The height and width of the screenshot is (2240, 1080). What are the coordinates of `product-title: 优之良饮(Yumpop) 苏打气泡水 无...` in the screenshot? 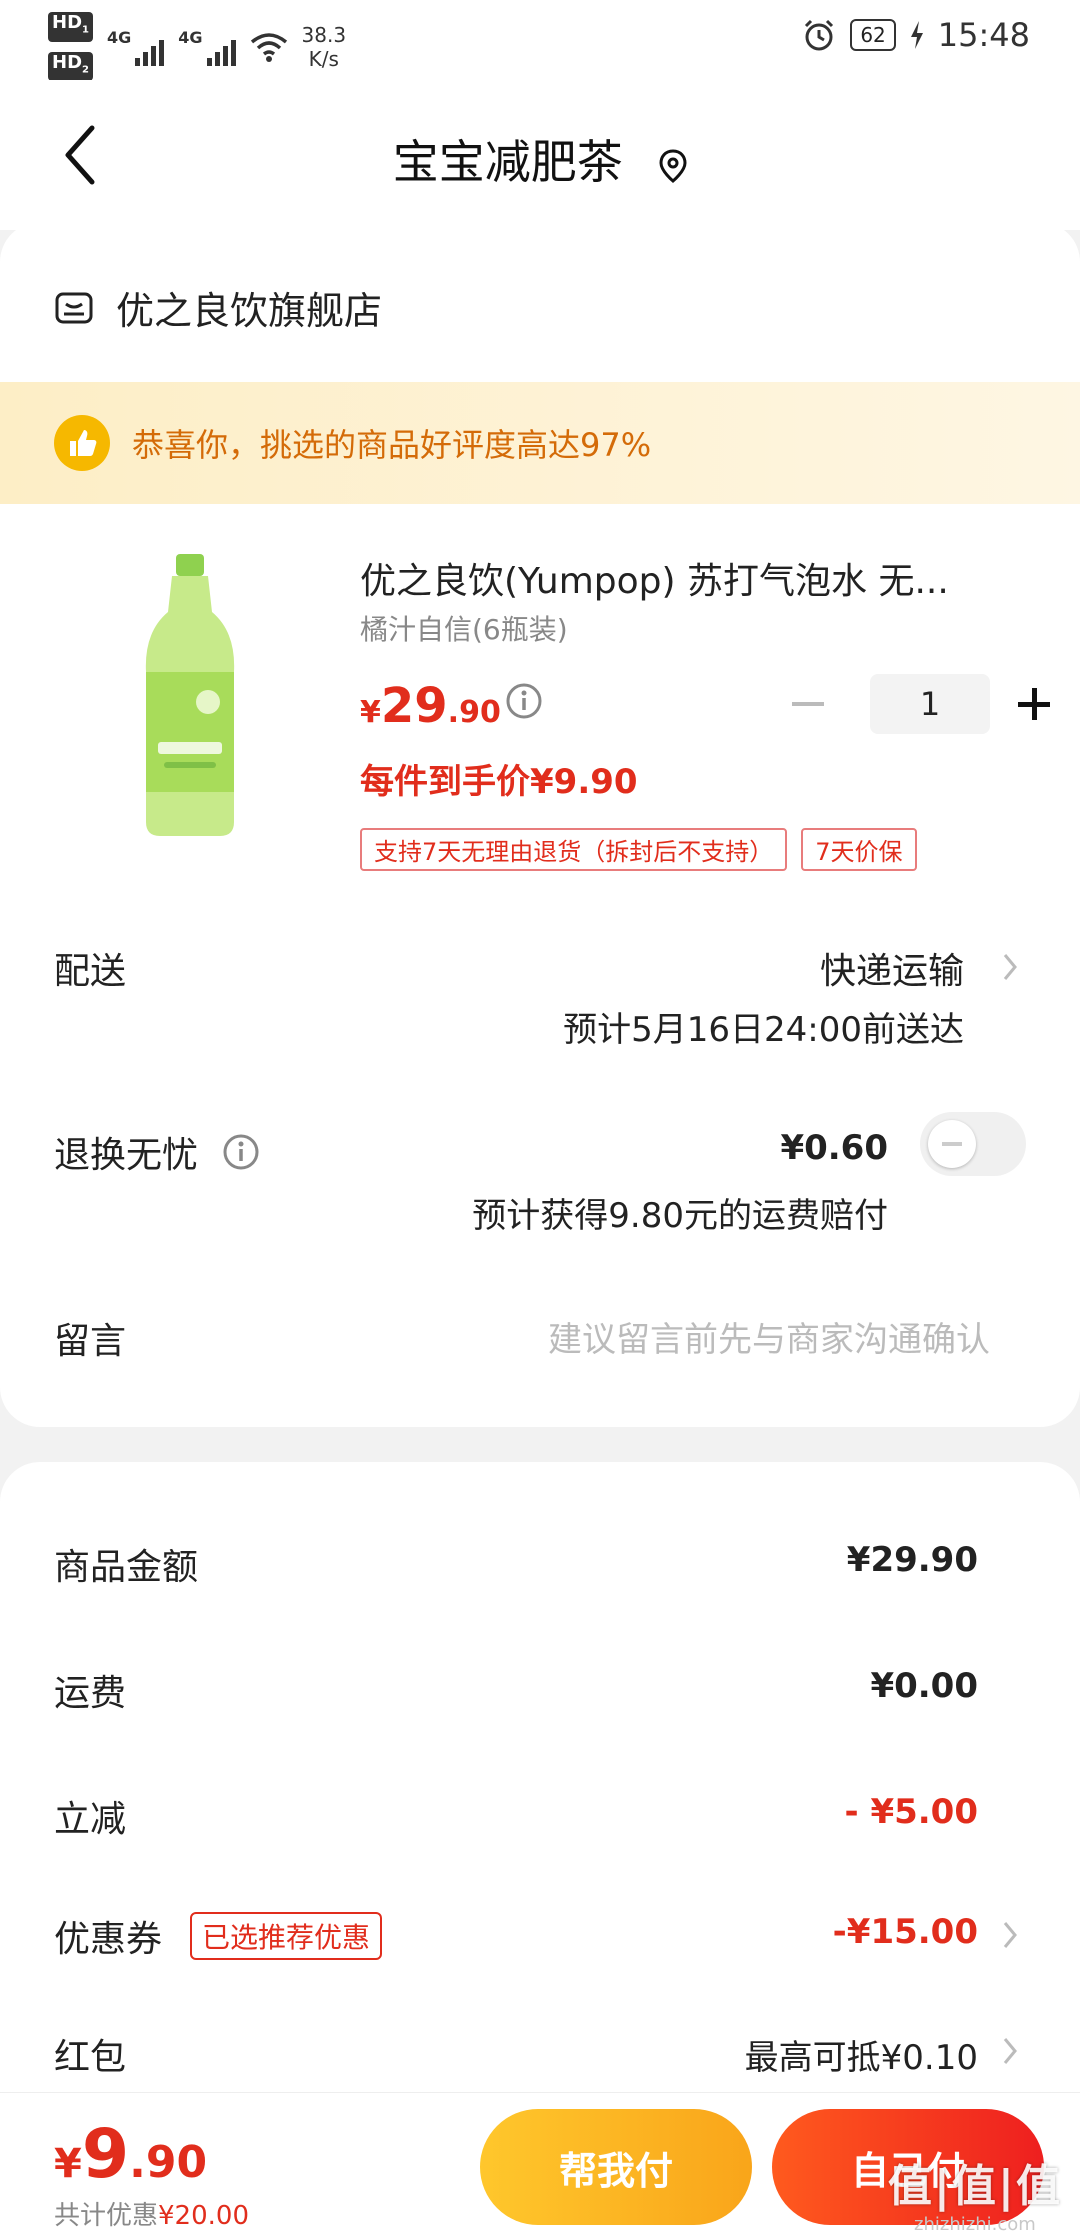 It's located at (685, 578).